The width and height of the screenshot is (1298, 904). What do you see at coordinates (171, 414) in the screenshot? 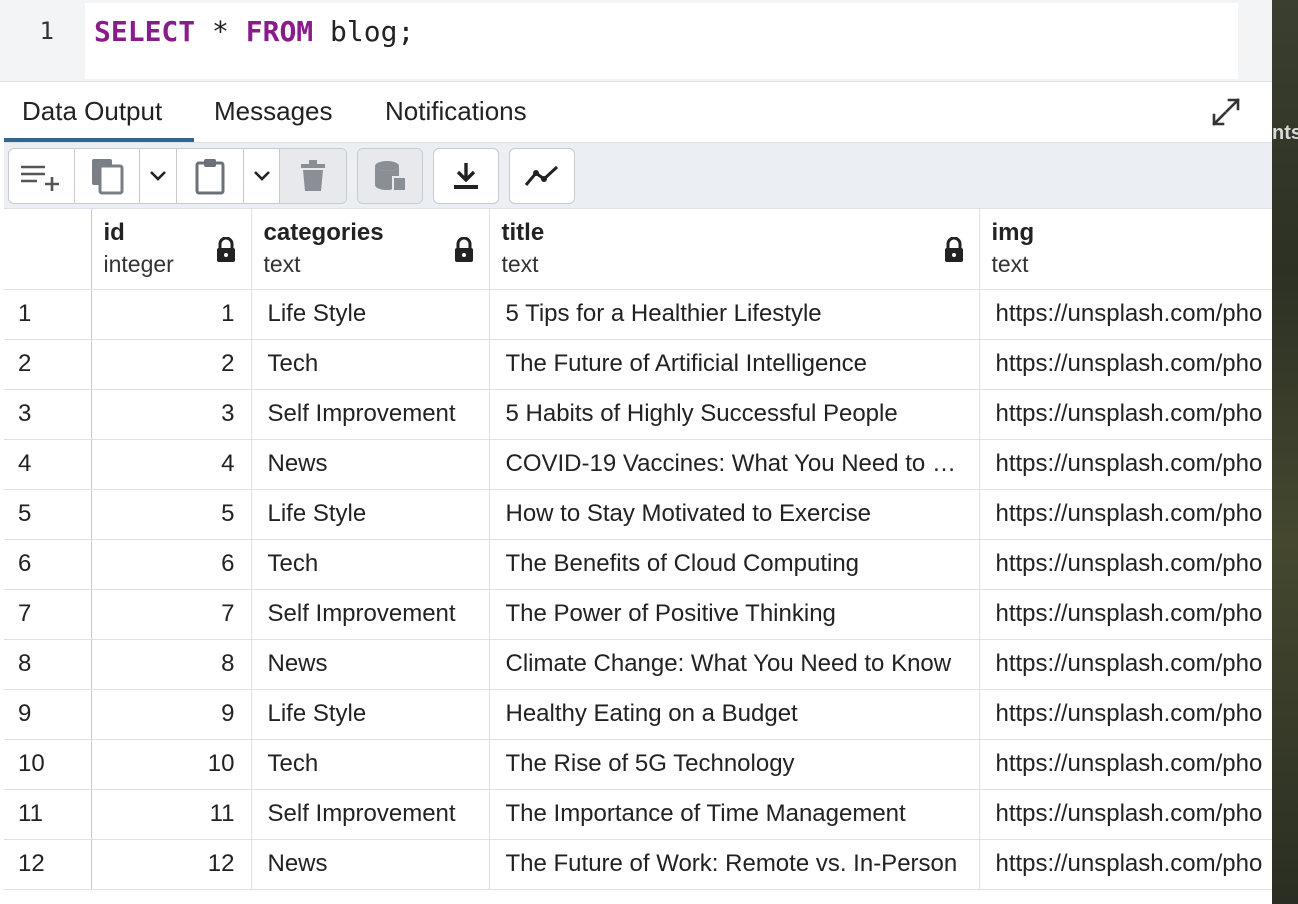
I see `cell-id: 3` at bounding box center [171, 414].